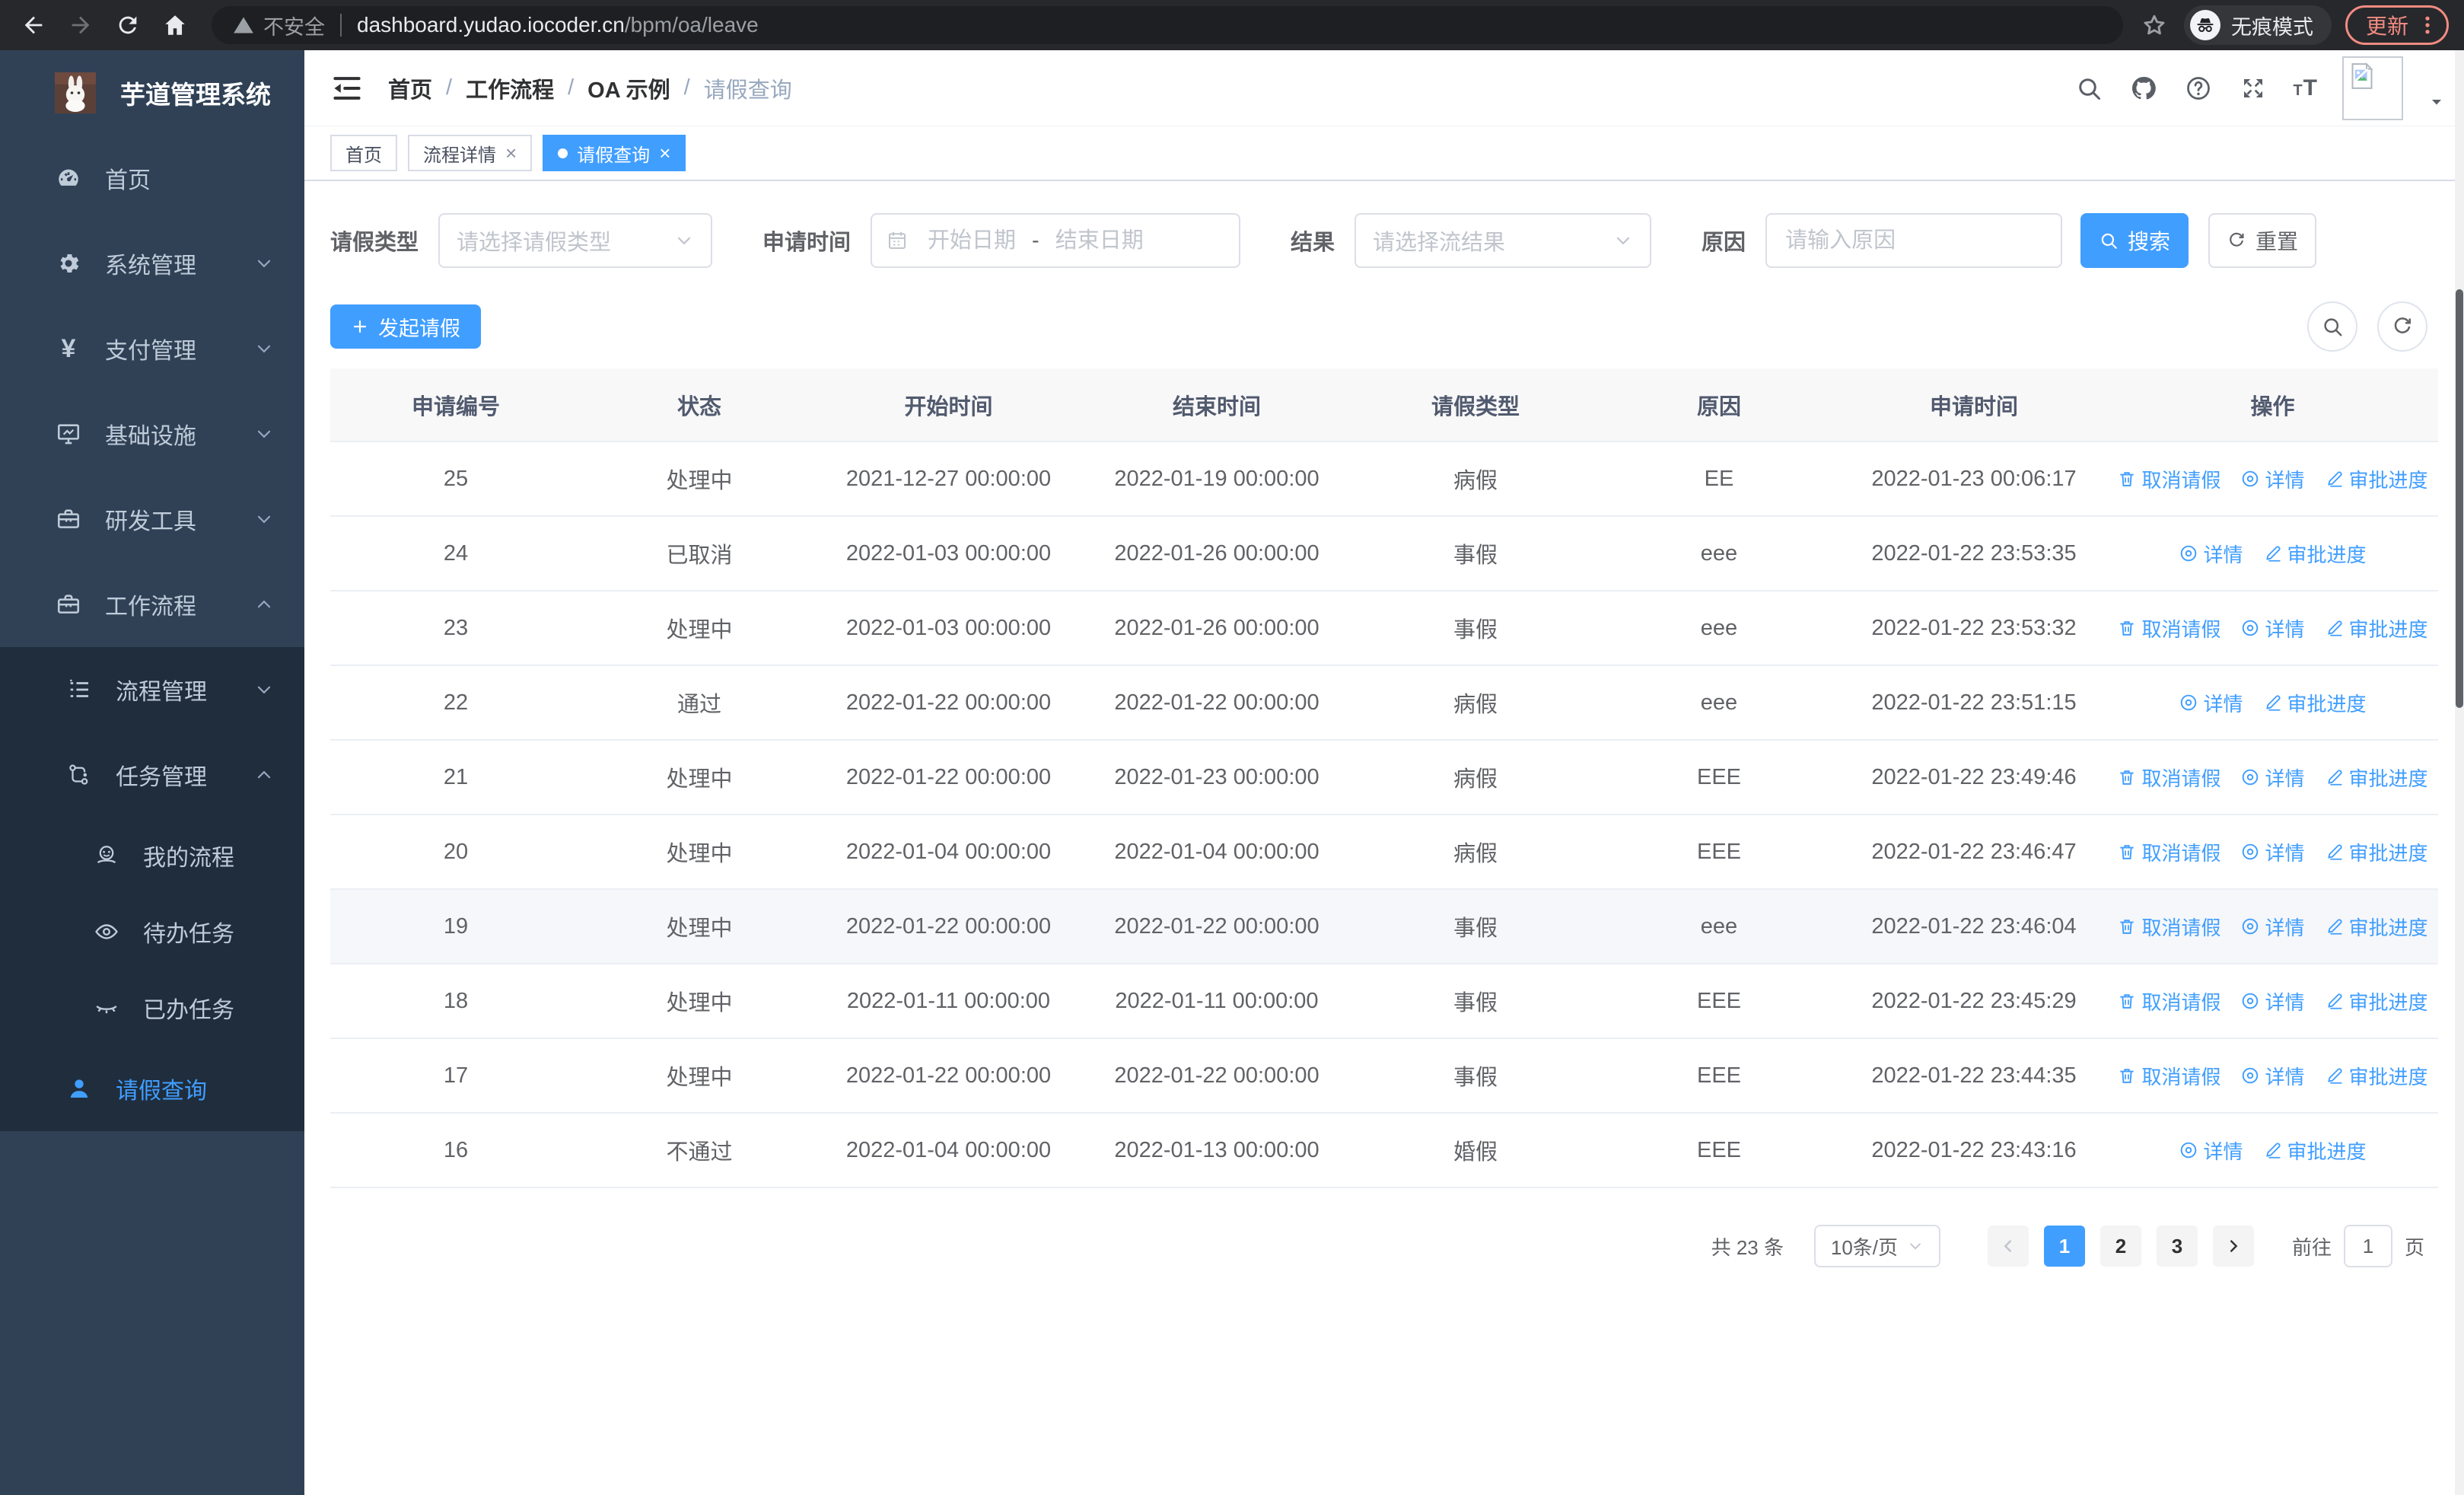 Image resolution: width=2464 pixels, height=1495 pixels. Describe the element at coordinates (2402, 326) in the screenshot. I see `refresh-table-button` at that location.